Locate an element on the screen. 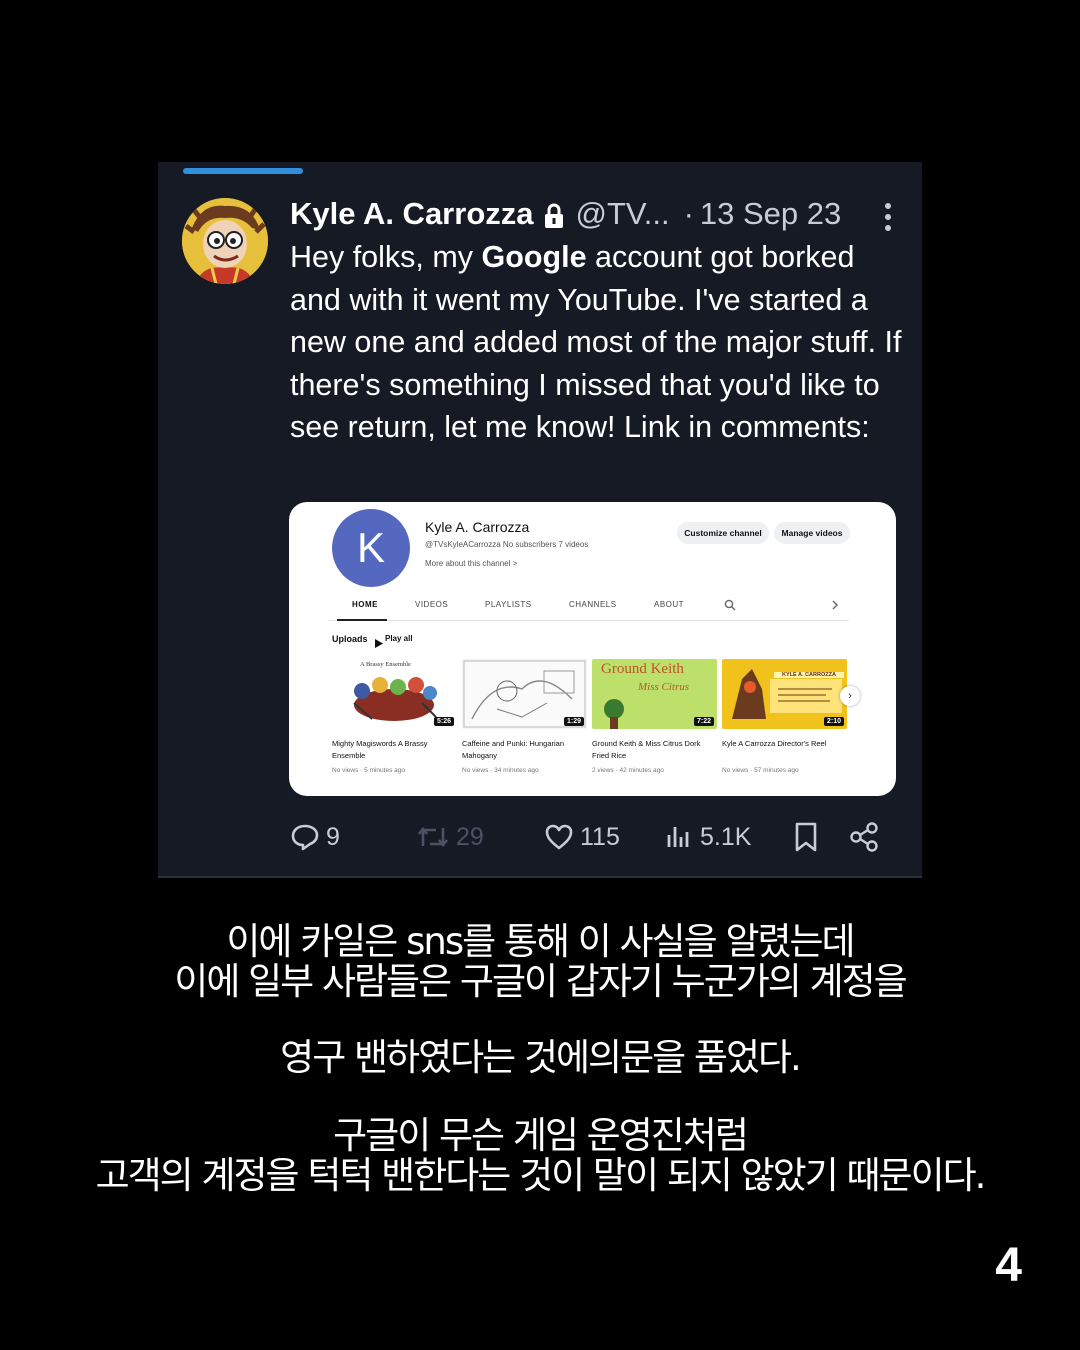 Image resolution: width=1080 pixels, height=1350 pixels. video-meta: No views · 5 minutes ago is located at coordinates (368, 770).